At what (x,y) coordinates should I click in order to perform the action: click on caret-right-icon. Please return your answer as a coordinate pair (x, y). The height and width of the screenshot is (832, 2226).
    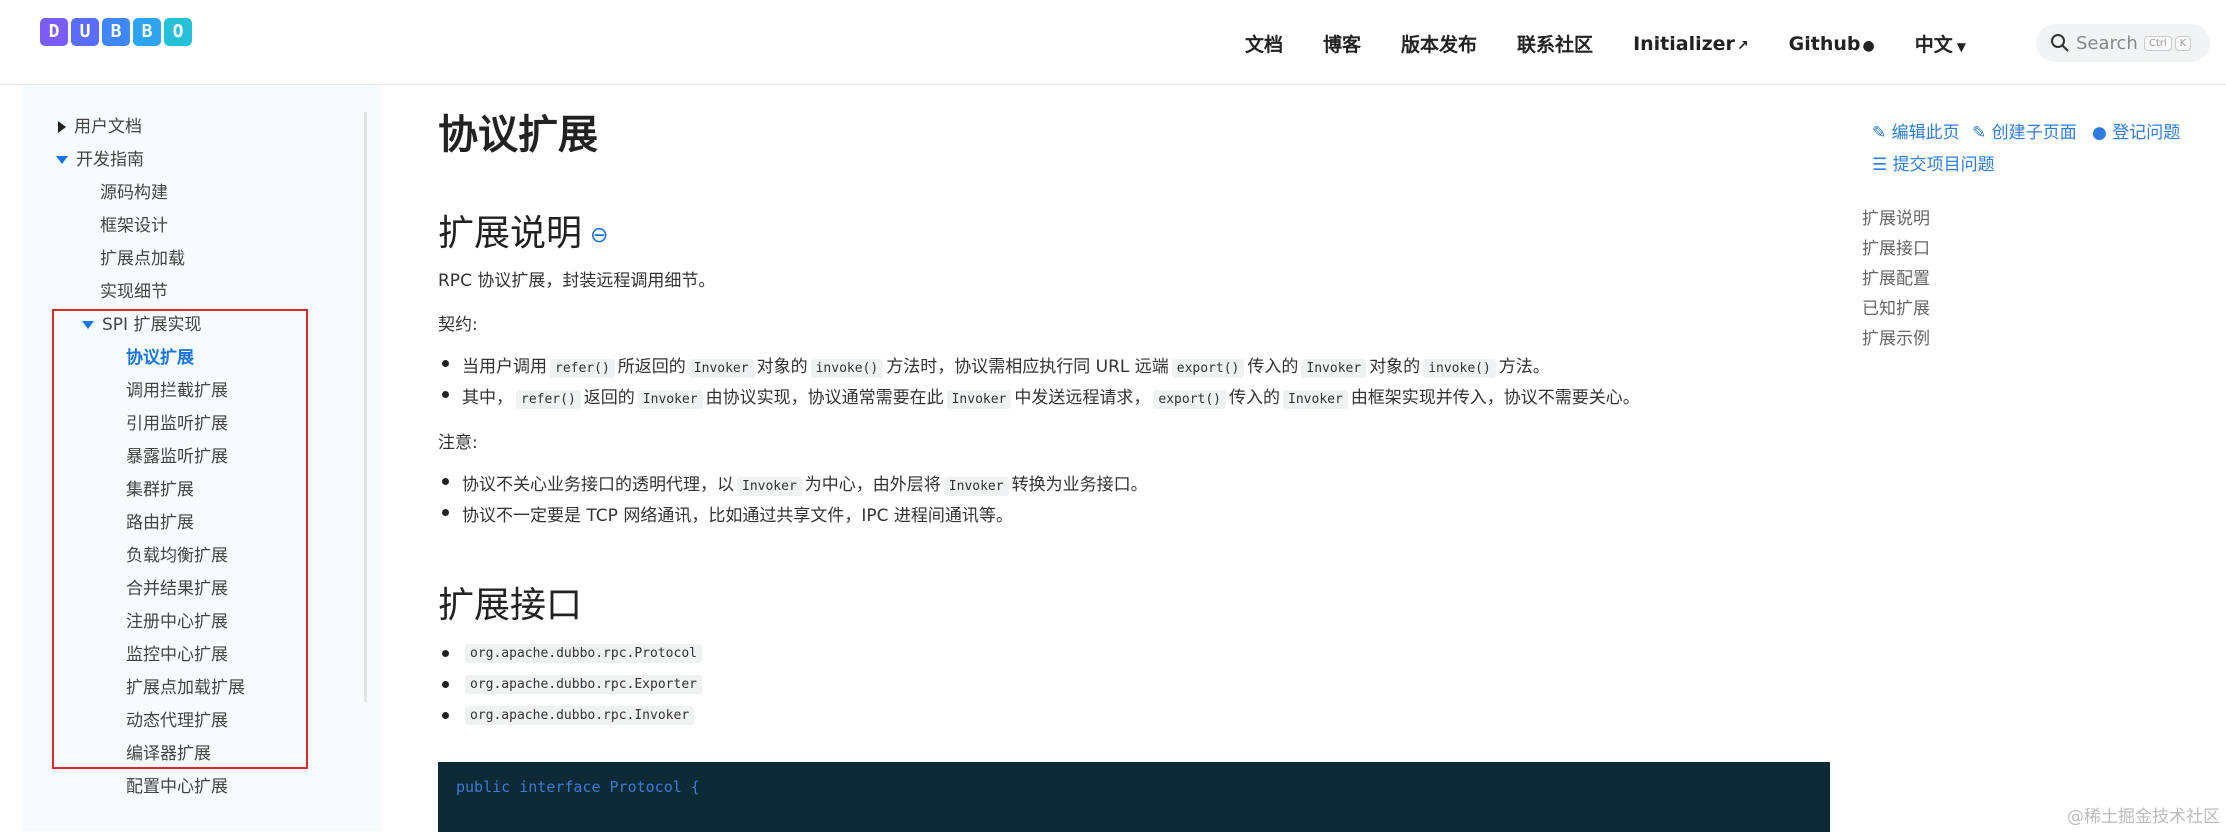
    Looking at the image, I should click on (62, 127).